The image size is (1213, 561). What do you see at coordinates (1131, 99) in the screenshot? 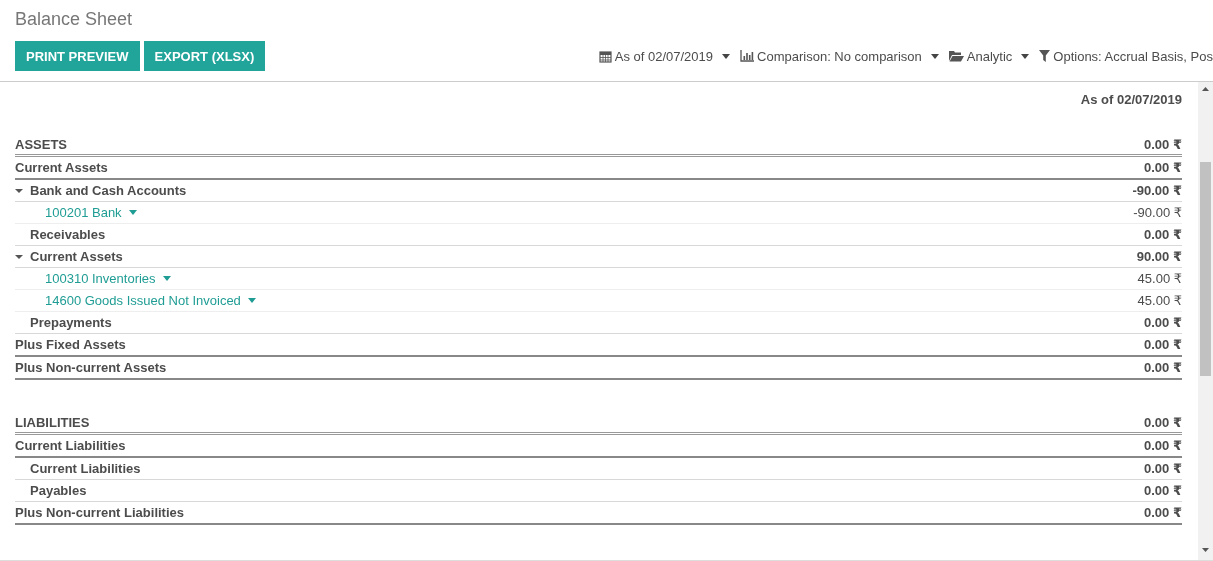
I see `column-heading: As of 02/07/2019` at bounding box center [1131, 99].